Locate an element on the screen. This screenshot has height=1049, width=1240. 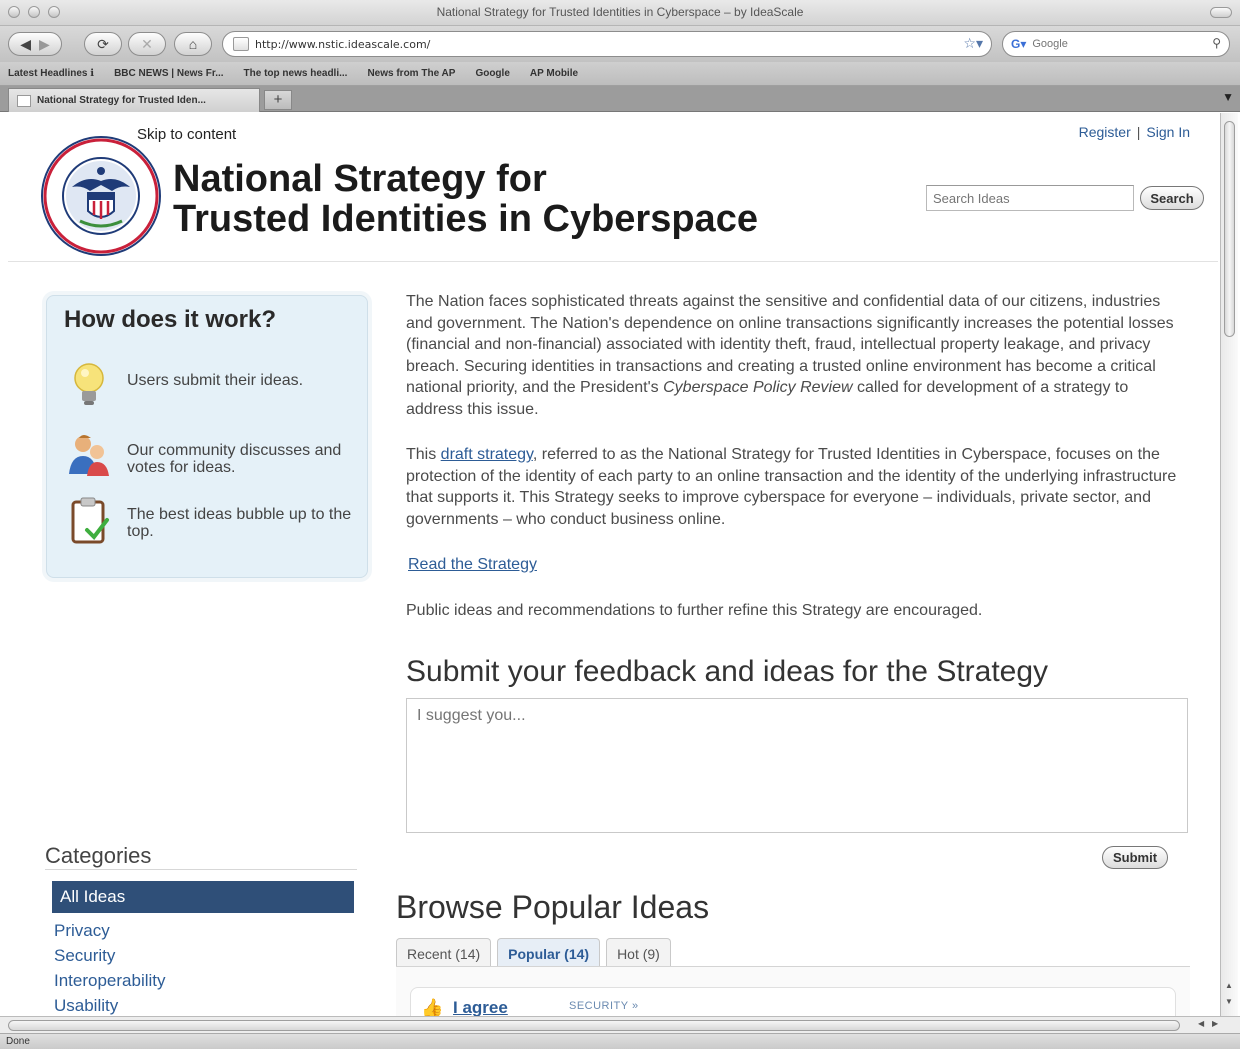
magnifier-icon: ⚲ is located at coordinates (1216, 43).